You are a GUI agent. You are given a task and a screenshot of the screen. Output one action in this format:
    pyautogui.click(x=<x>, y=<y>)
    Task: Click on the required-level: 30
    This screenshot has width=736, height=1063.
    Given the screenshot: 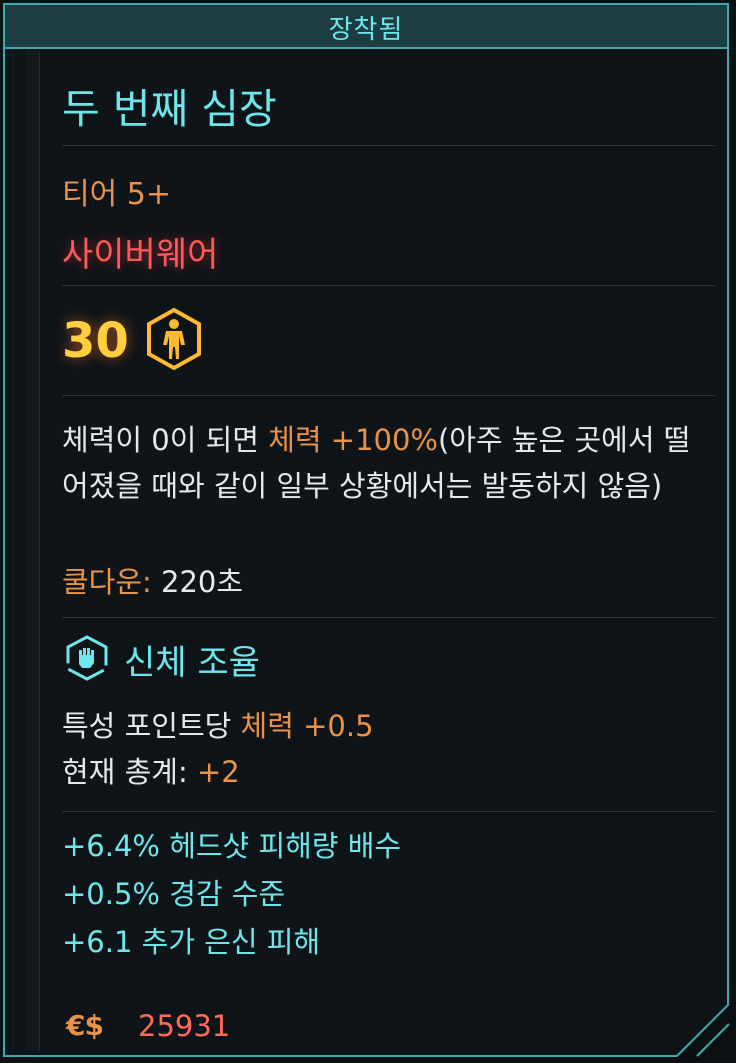 What is the action you would take?
    pyautogui.click(x=95, y=341)
    